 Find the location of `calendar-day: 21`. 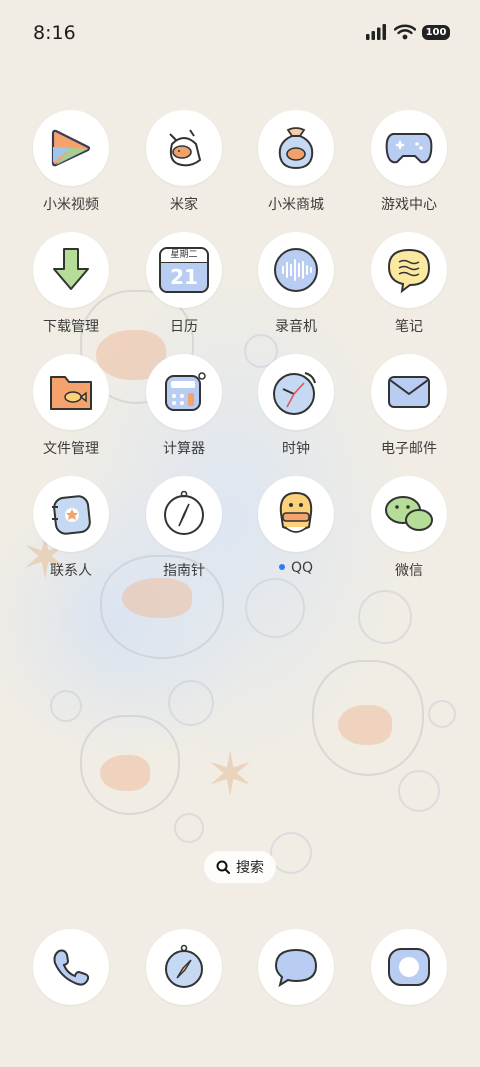

calendar-day: 21 is located at coordinates (184, 277).